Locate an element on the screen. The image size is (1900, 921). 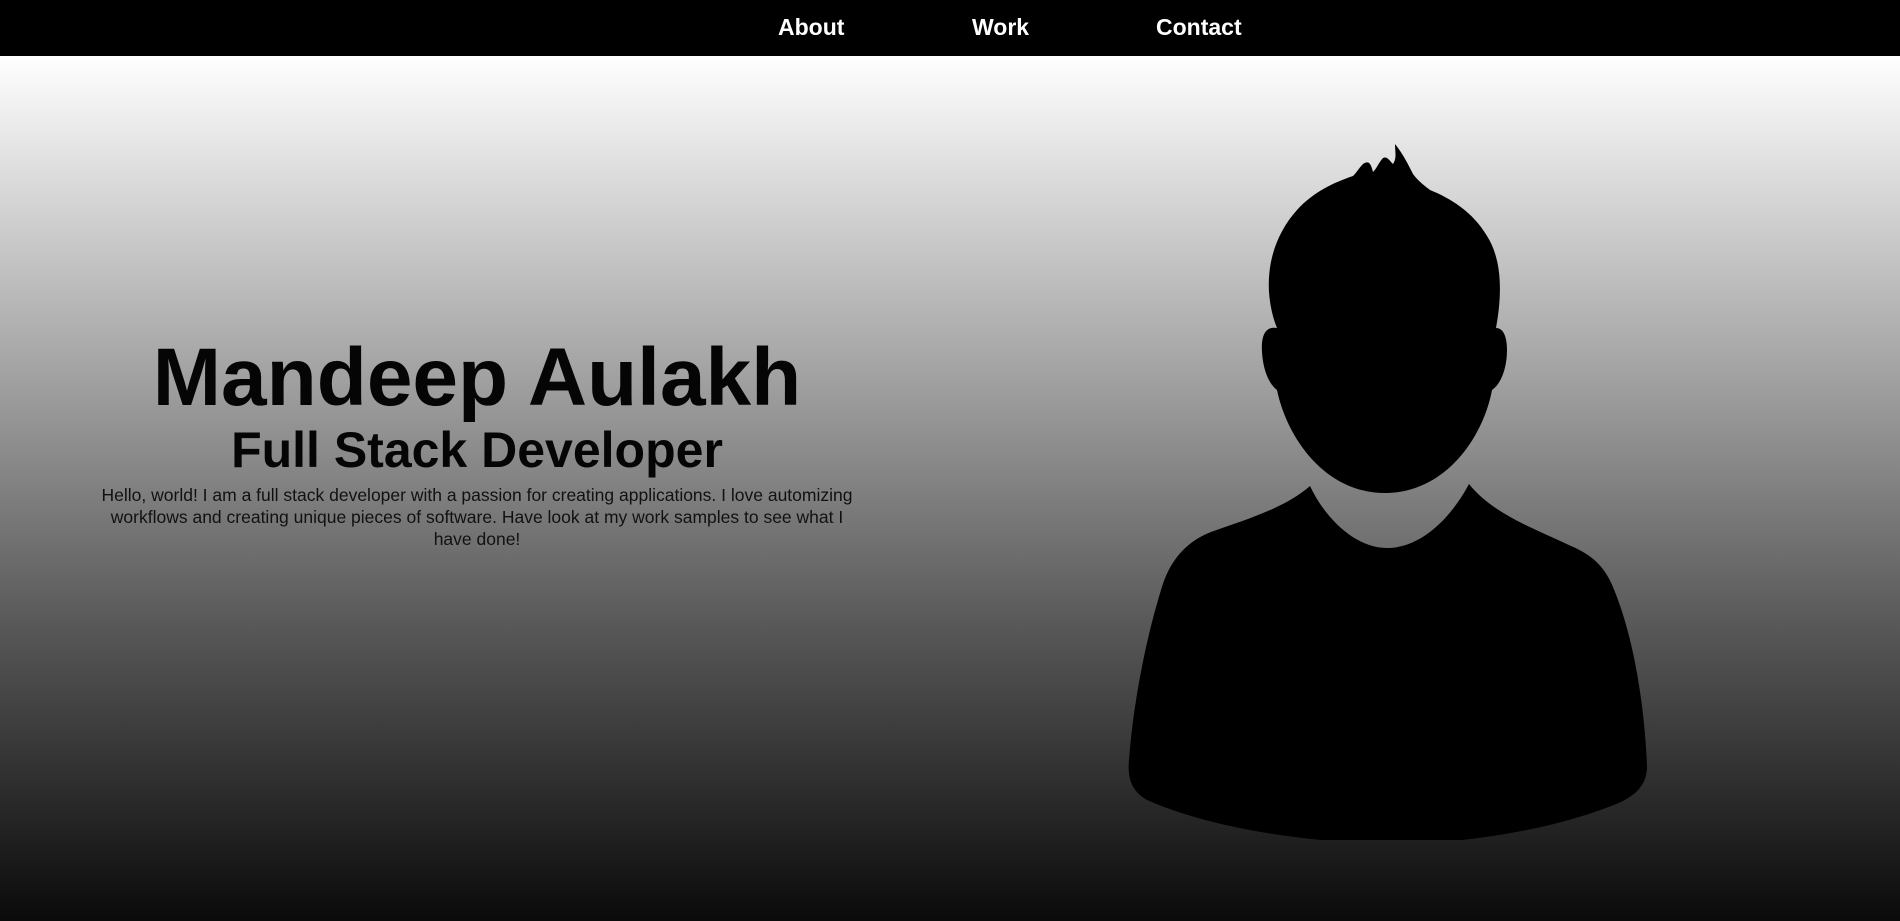
hero-role: Full Stack Developer is located at coordinates (477, 450).